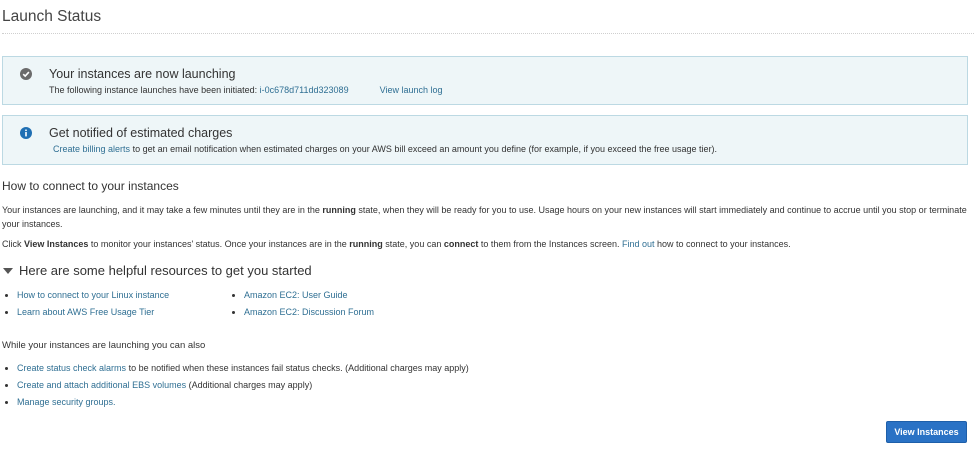  I want to click on list-item: Amazon EC2: User Guide, so click(309, 295).